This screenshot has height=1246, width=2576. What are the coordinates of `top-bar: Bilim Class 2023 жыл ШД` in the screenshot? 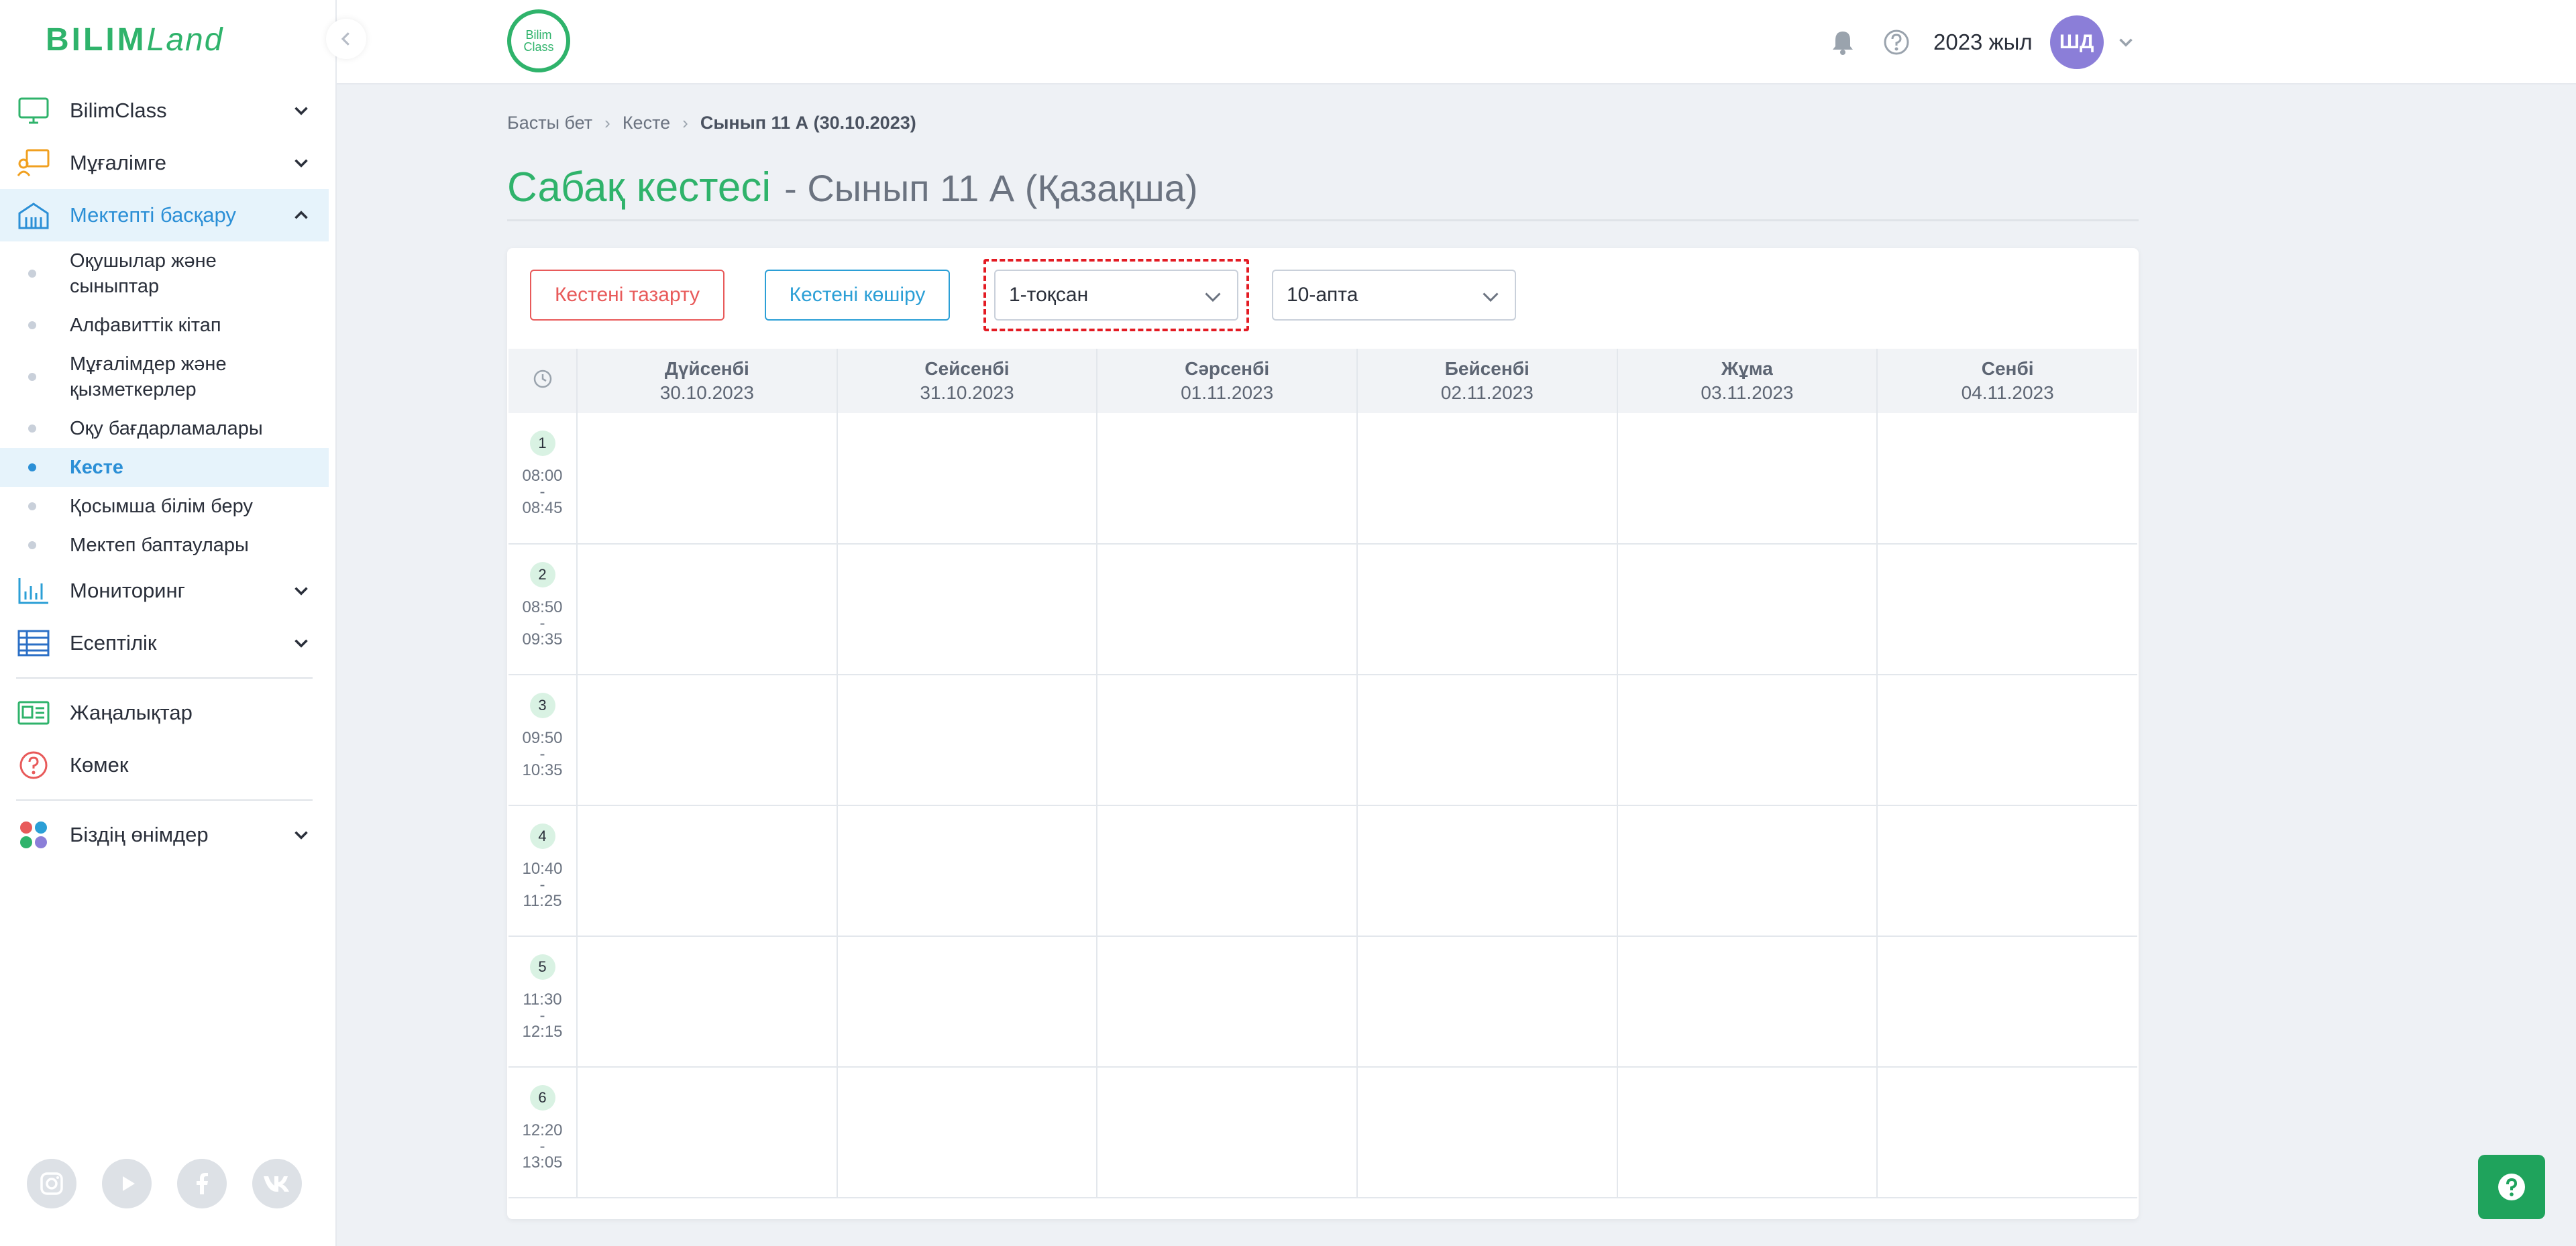 It's located at (1456, 42).